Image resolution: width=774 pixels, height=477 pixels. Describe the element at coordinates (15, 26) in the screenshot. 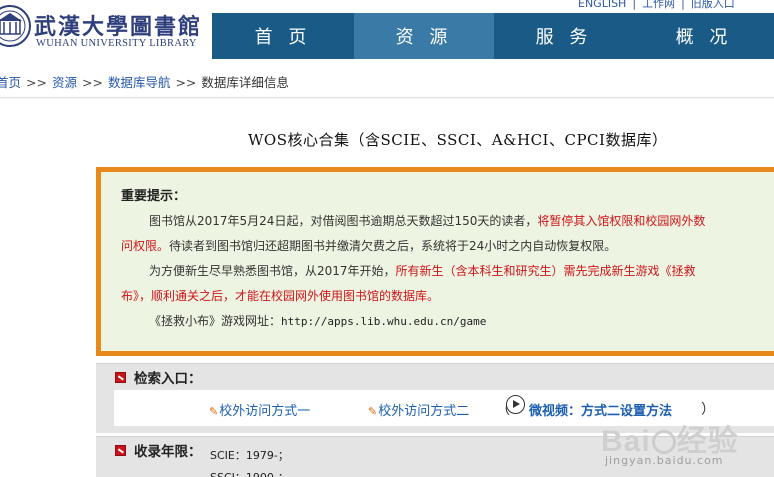

I see `university-emblem-icon` at that location.